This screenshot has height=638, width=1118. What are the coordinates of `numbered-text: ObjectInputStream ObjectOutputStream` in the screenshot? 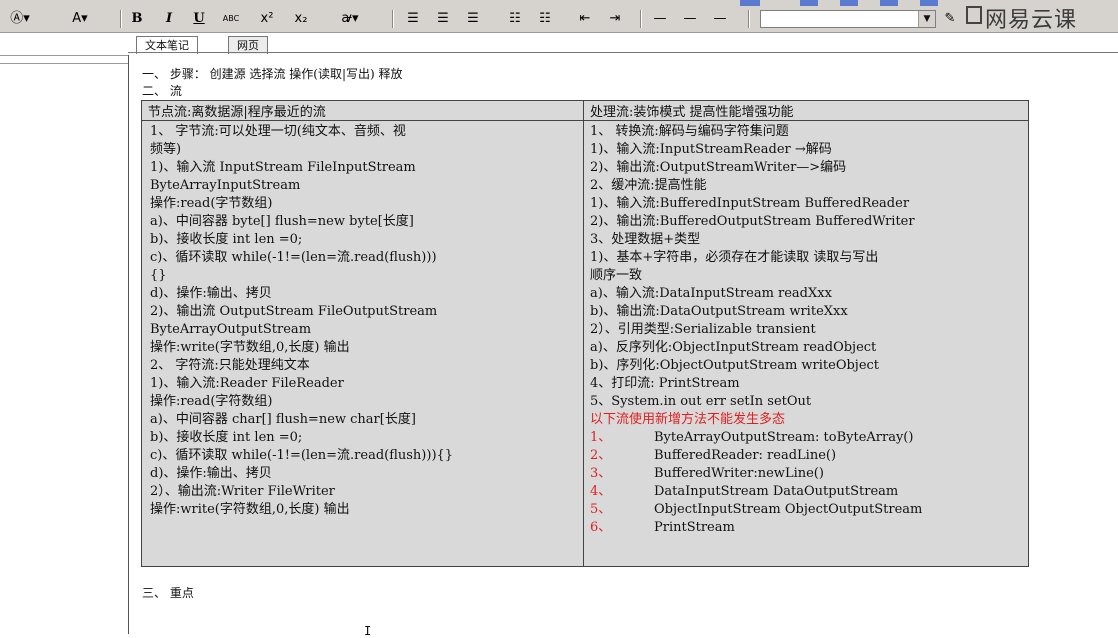 It's located at (788, 509).